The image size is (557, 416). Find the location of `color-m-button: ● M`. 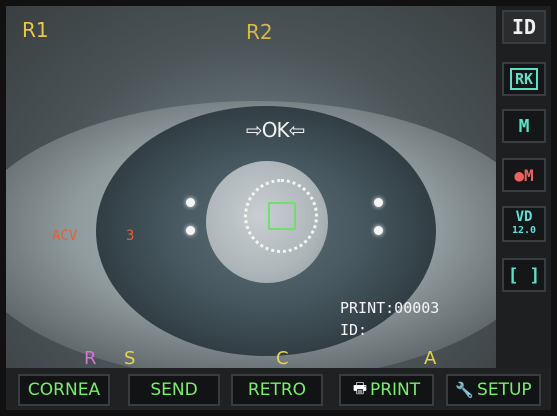

color-m-button: ● M is located at coordinates (524, 175).